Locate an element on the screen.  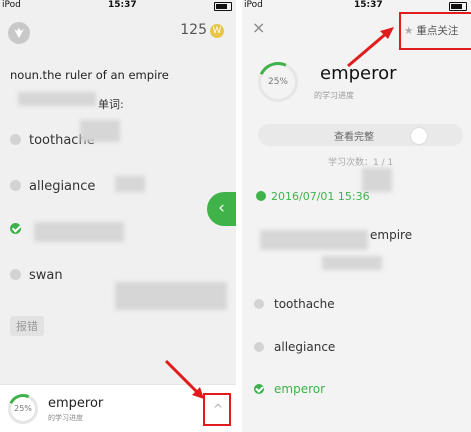
pill-label: 查看完整 is located at coordinates (354, 137).